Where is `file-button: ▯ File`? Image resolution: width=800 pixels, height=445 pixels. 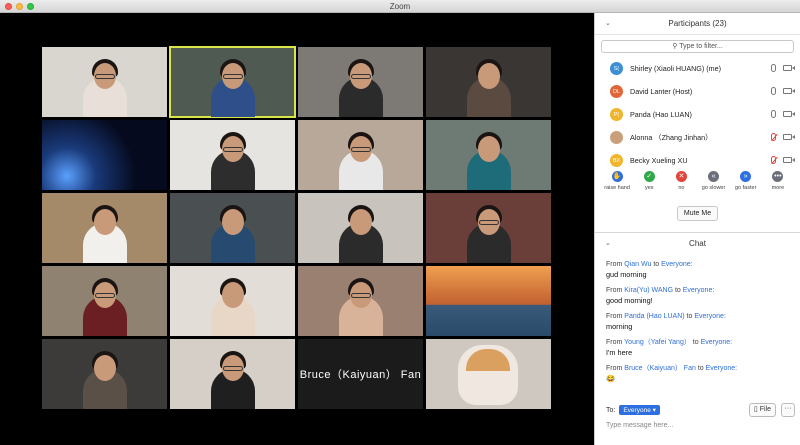
file-button: ▯ File is located at coordinates (762, 410).